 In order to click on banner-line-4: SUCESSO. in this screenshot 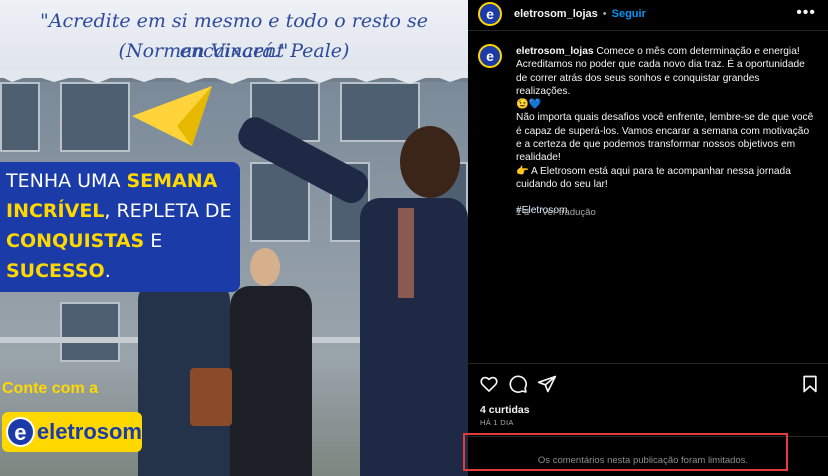, I will do `click(58, 271)`.